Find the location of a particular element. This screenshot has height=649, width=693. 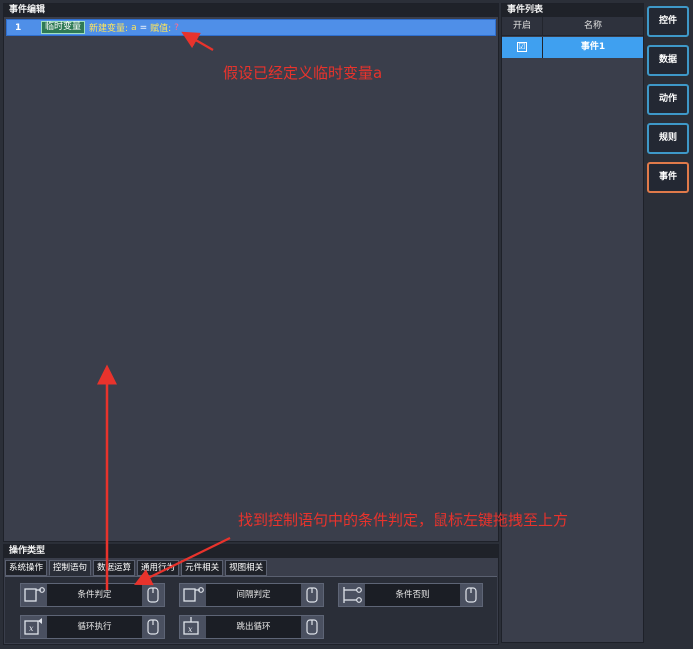

operation-types-title: 操作类型 is located at coordinates (251, 551).